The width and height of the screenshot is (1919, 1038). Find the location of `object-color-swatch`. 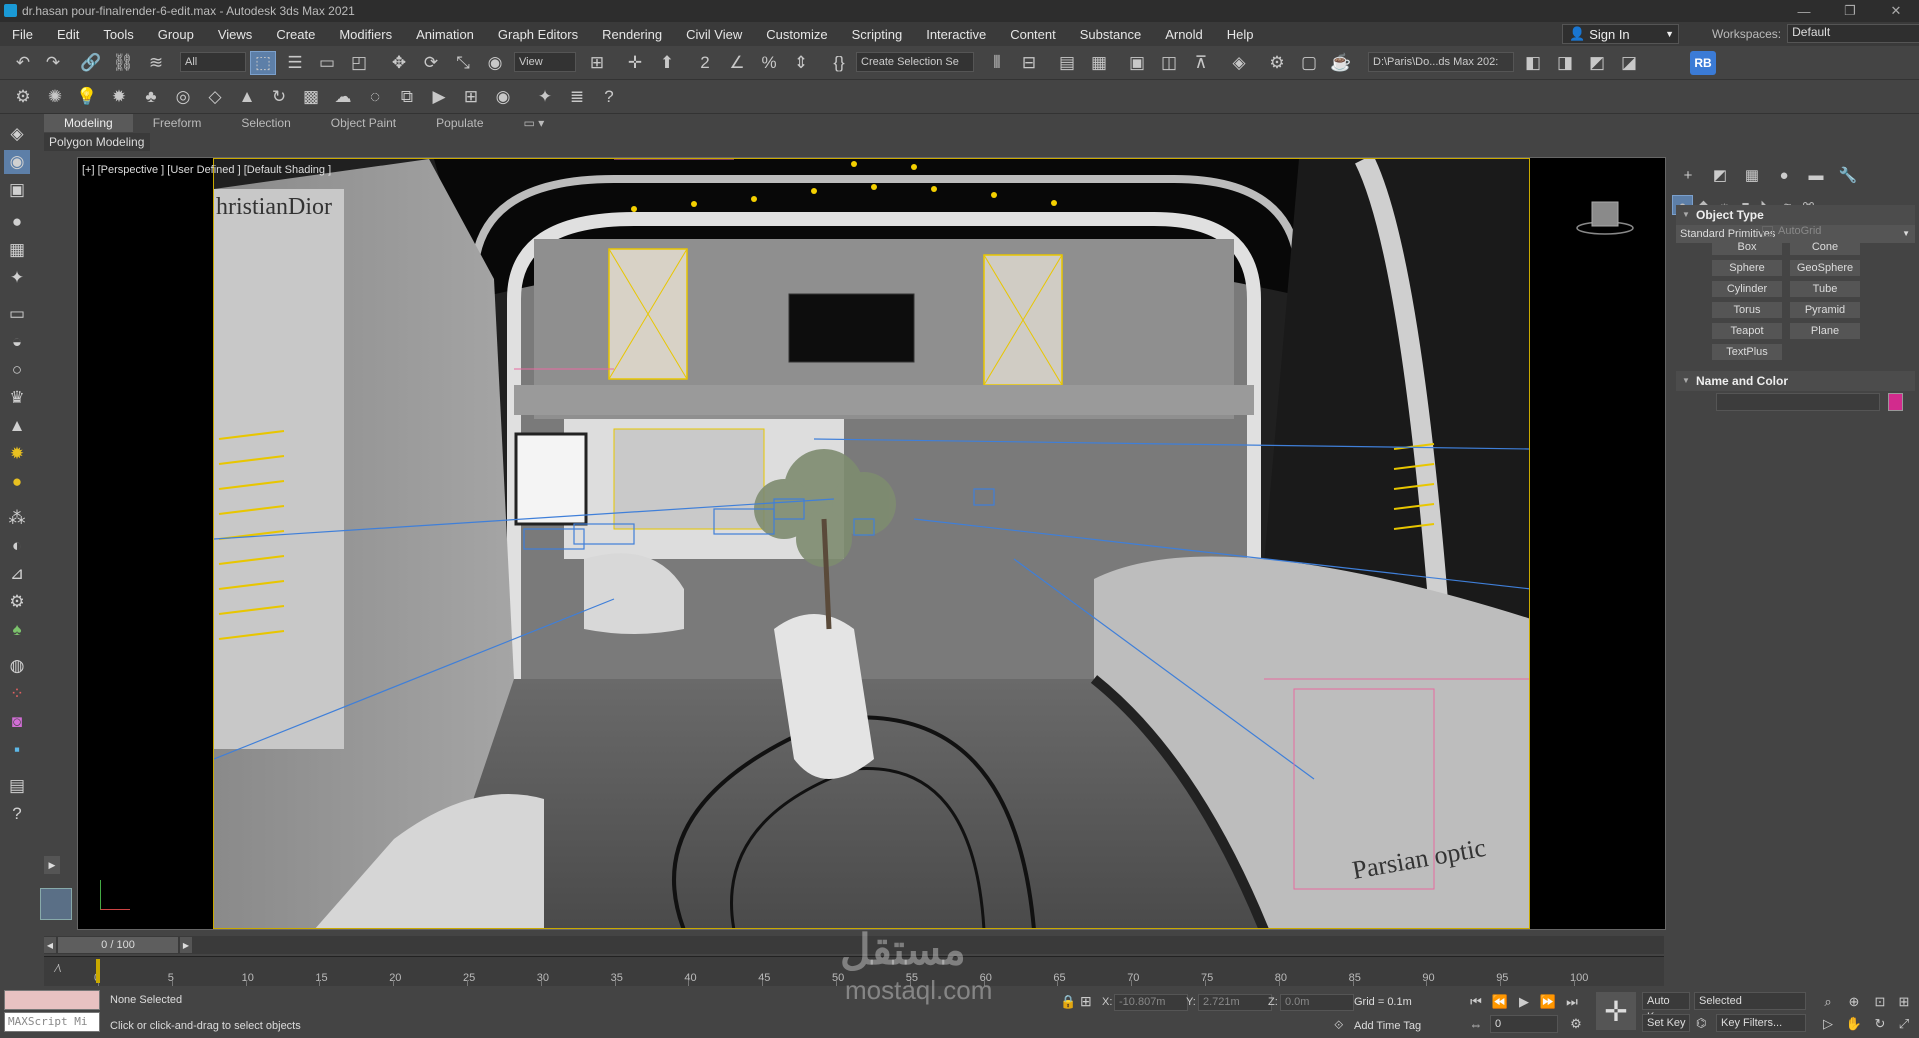

object-color-swatch is located at coordinates (1895, 402).